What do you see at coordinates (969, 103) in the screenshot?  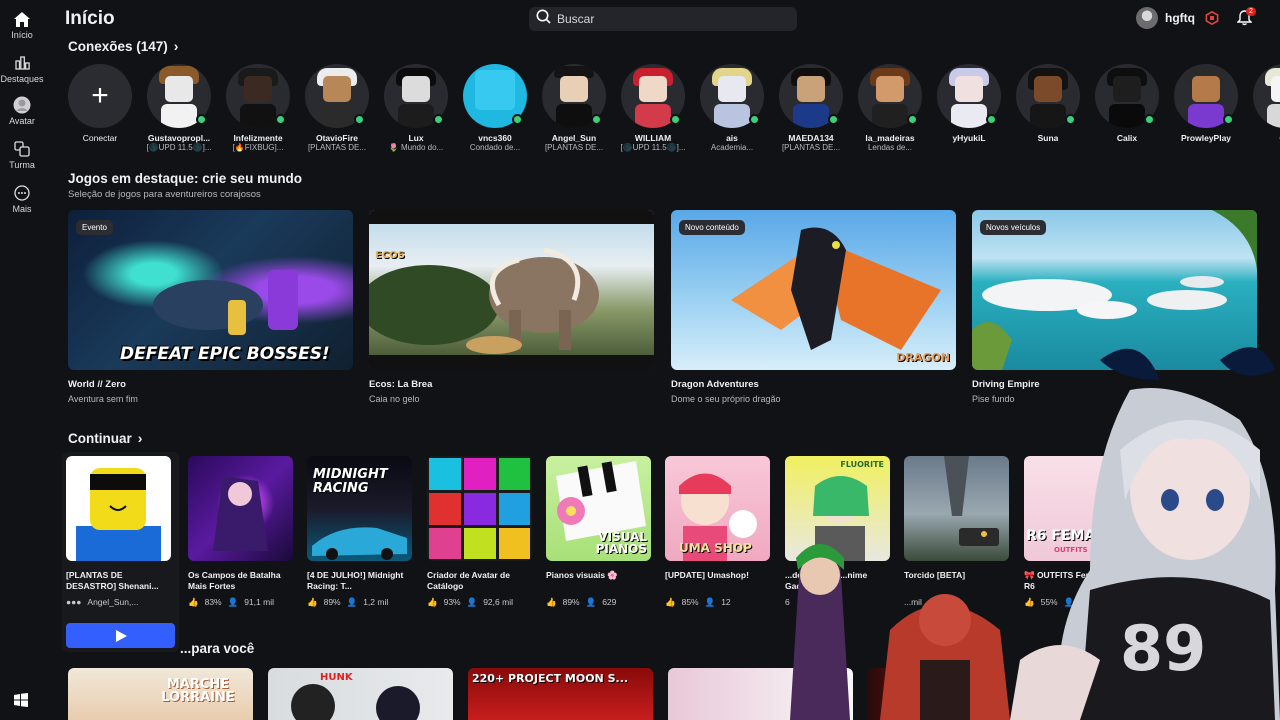 I see `connection-item: yHyukiL` at bounding box center [969, 103].